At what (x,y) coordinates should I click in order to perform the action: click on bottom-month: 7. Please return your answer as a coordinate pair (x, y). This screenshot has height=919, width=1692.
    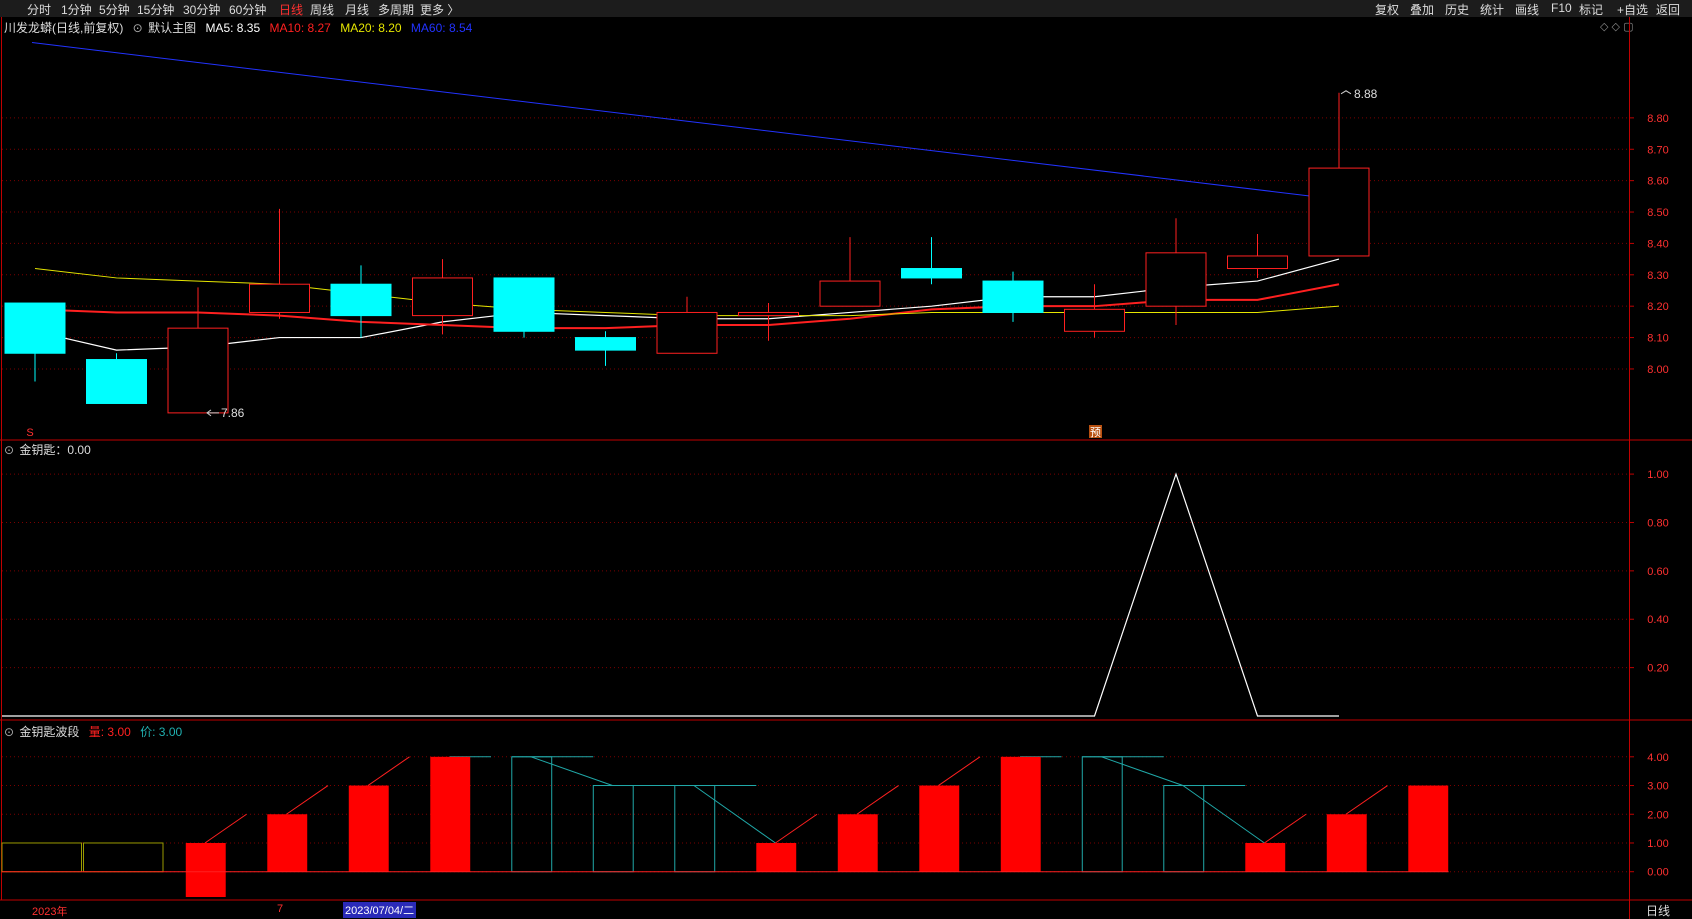
    Looking at the image, I should click on (280, 909).